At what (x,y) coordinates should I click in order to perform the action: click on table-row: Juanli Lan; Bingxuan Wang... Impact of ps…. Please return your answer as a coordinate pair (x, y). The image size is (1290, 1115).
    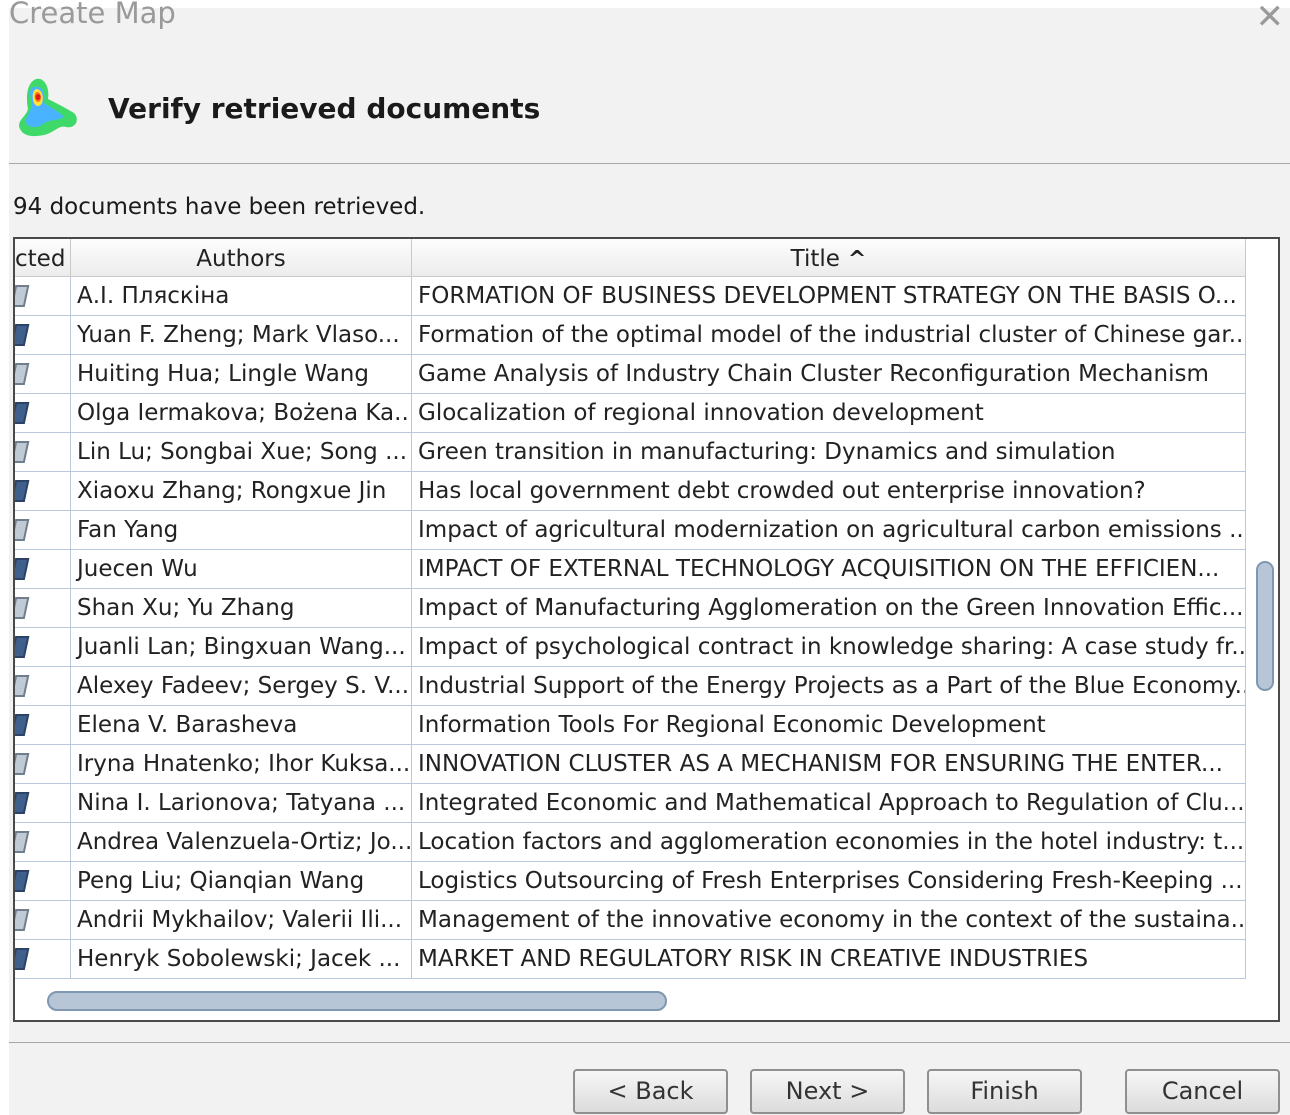
    Looking at the image, I should click on (630, 647).